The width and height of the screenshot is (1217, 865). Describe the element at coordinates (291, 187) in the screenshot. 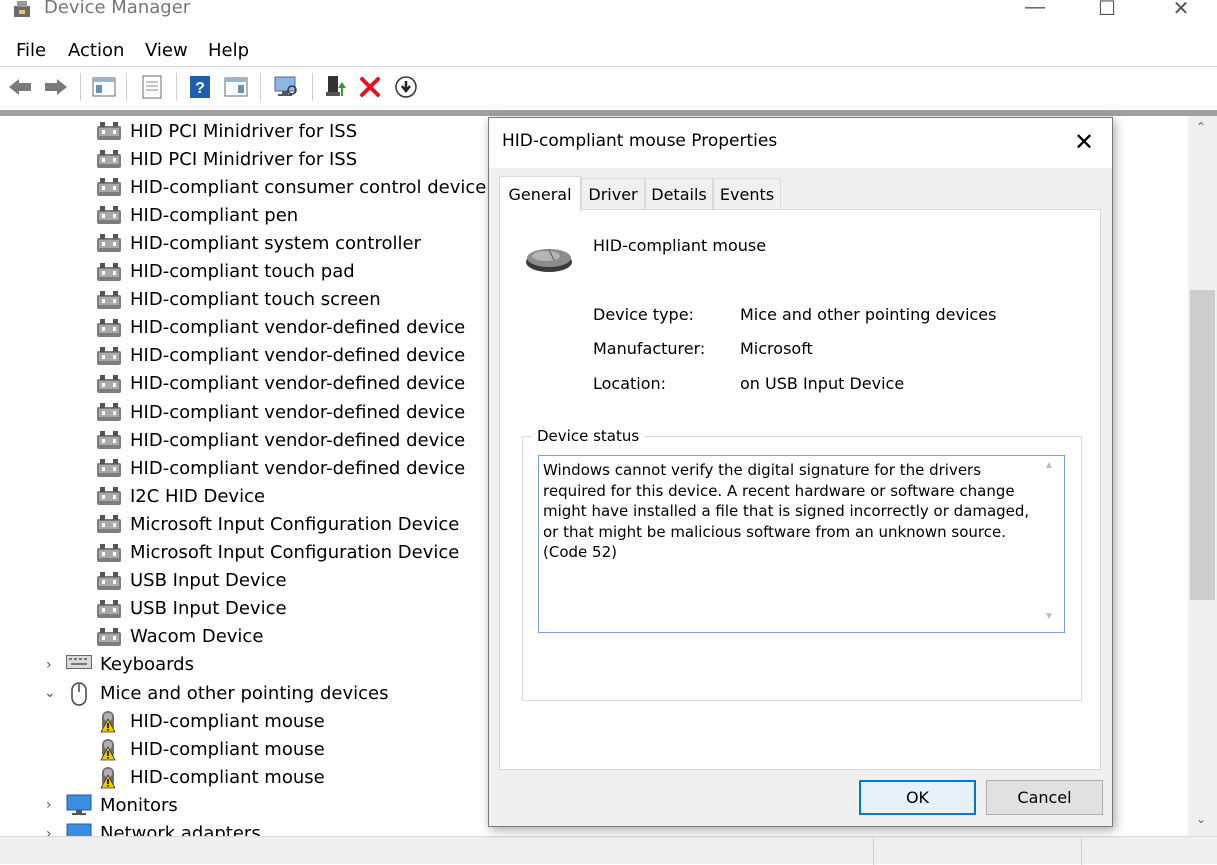

I see `tree-item-hid-device: HID-compliant consumer control device` at that location.